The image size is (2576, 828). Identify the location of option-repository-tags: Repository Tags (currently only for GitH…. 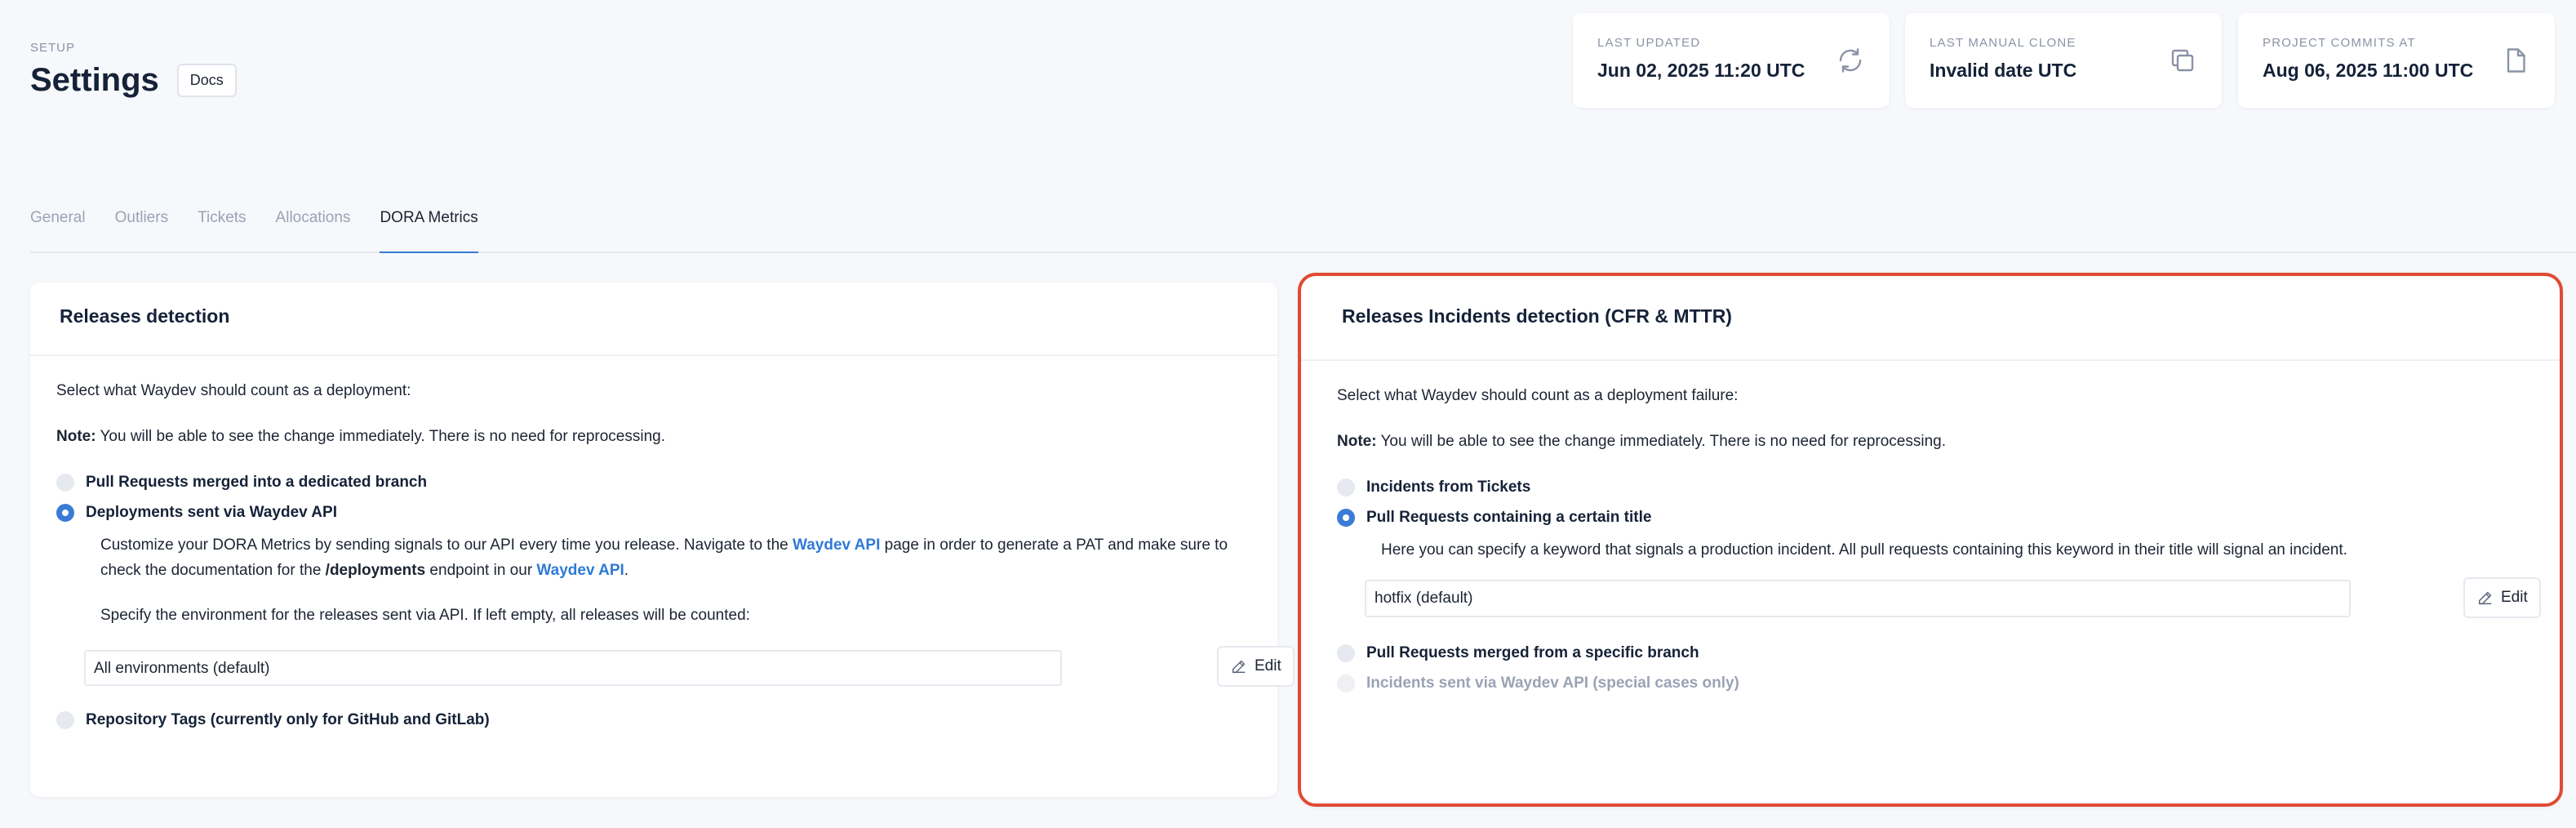
(653, 720).